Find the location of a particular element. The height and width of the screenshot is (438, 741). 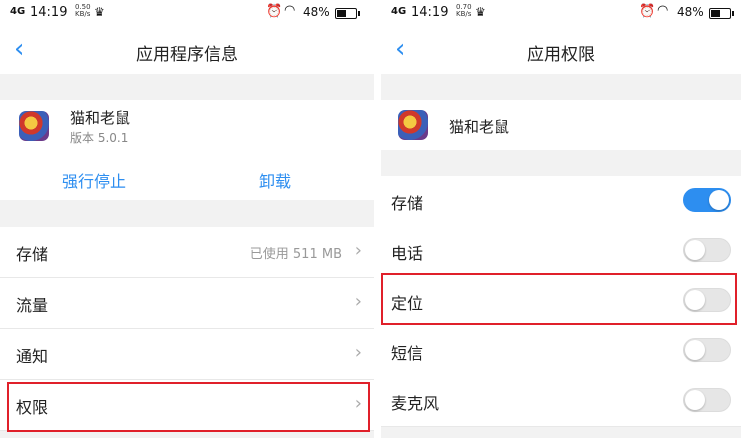

force-stop-button: 强行停止 is located at coordinates (94, 180).